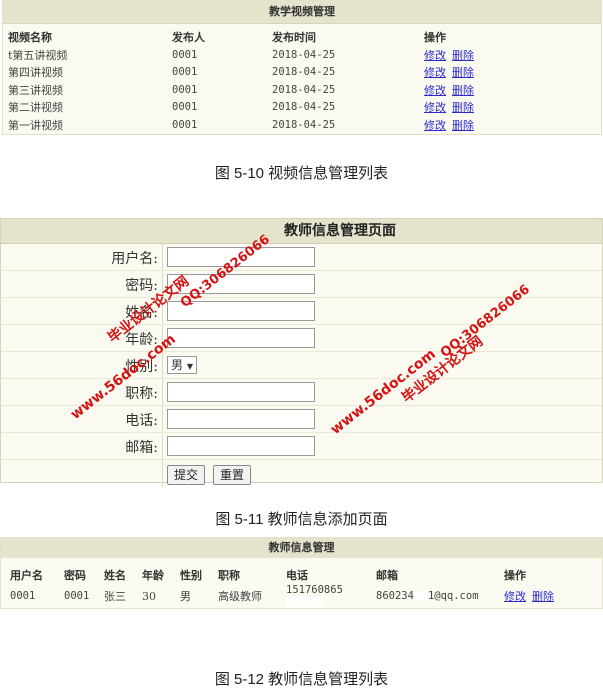  Describe the element at coordinates (23, 596) in the screenshot. I see `username-cell: 0001` at that location.